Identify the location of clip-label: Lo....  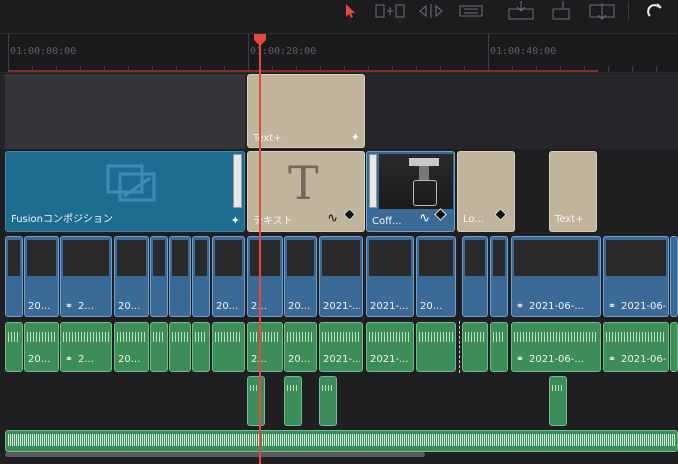
(473, 219).